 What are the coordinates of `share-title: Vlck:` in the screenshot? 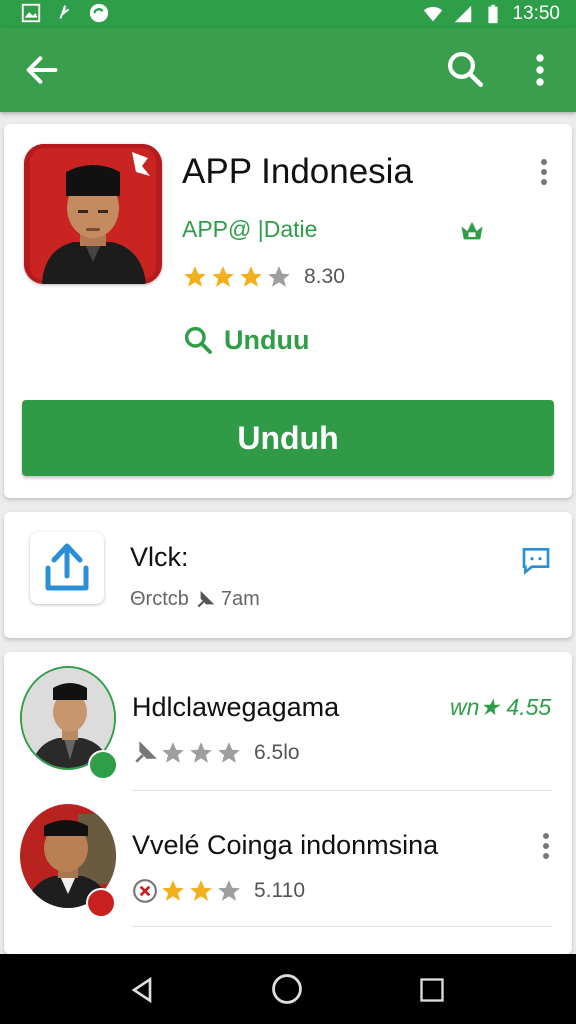 It's located at (159, 557).